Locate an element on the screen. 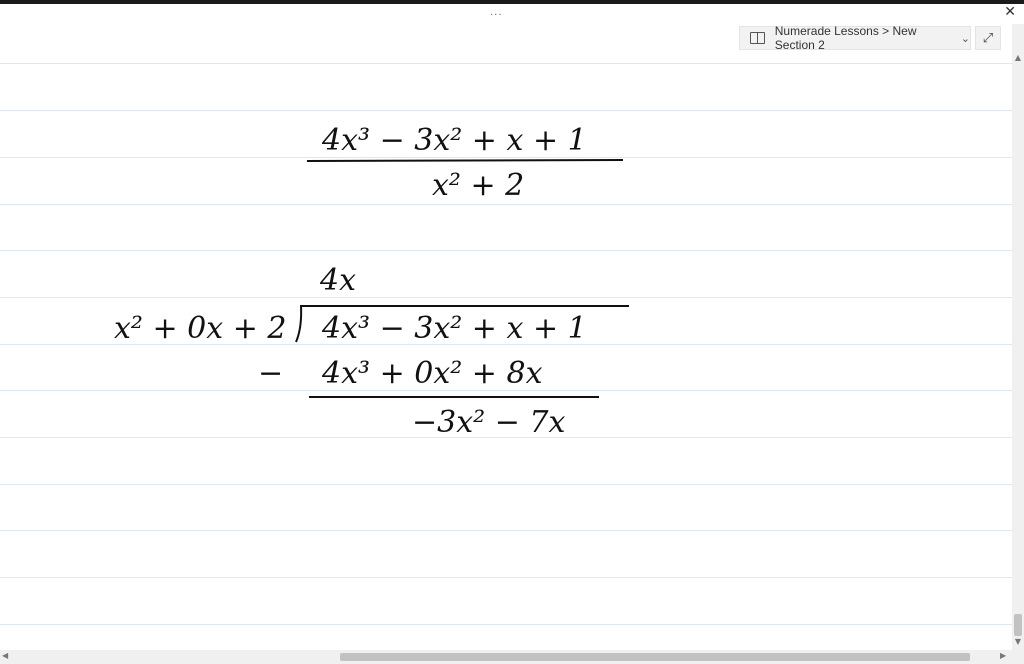  breadcrumb-label: Numerade Lessons > New Section 2 is located at coordinates (845, 38).